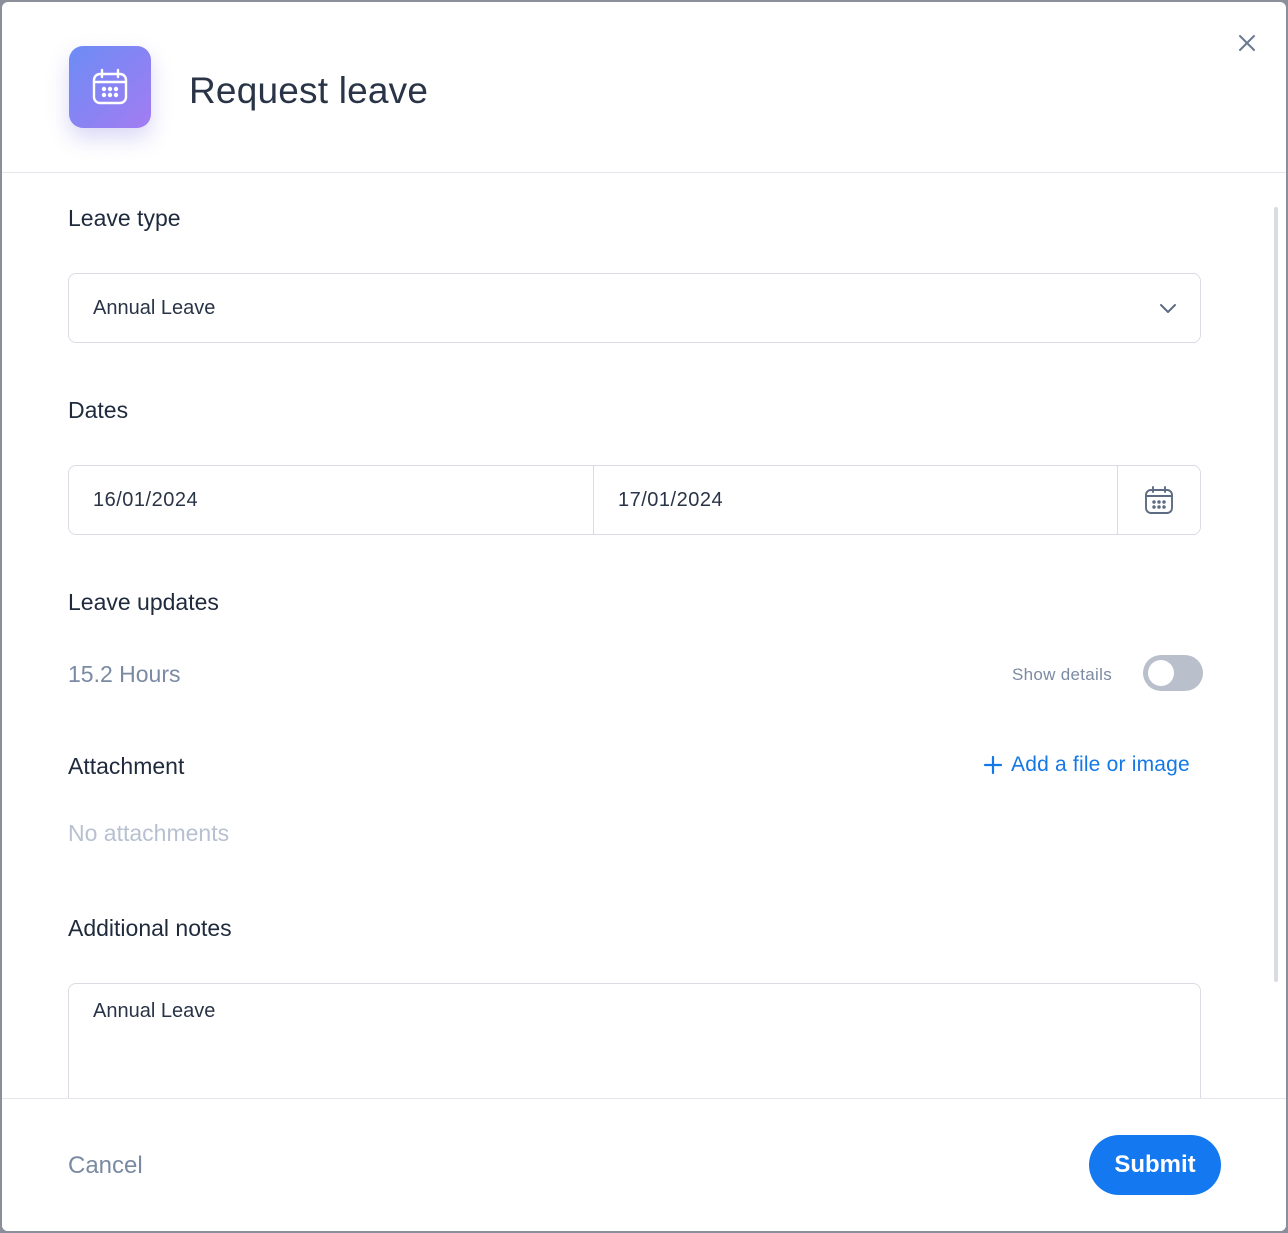 This screenshot has width=1288, height=1233. What do you see at coordinates (149, 833) in the screenshot?
I see `no-attachments-text: No attachments` at bounding box center [149, 833].